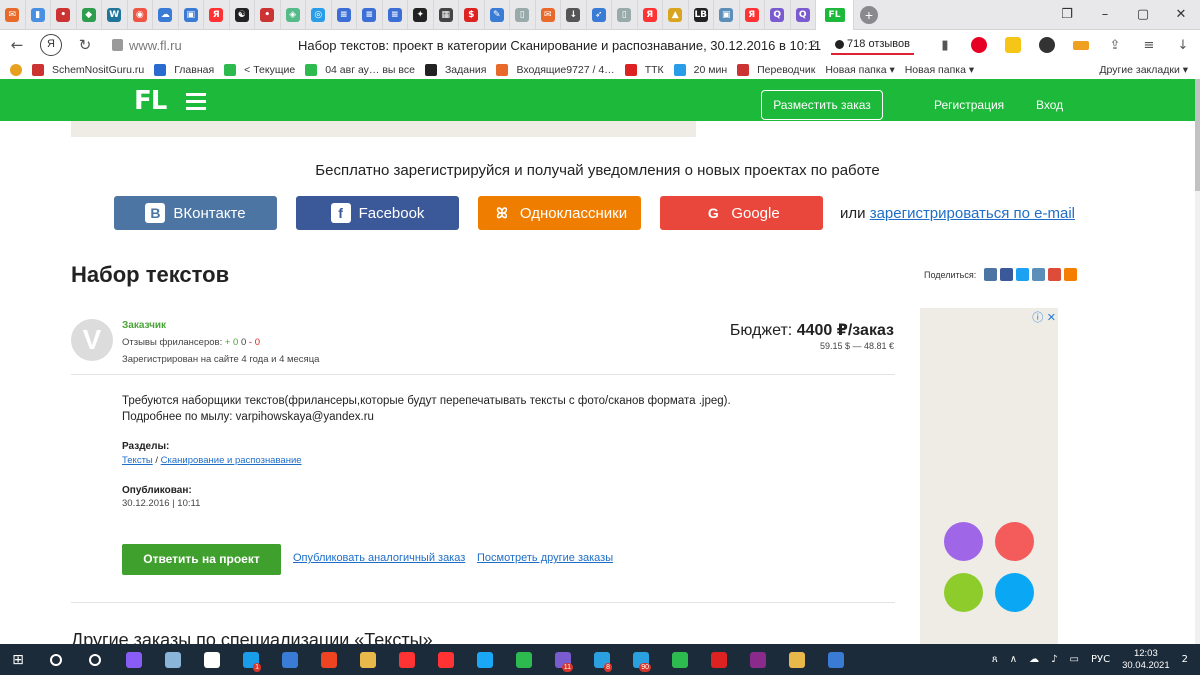  What do you see at coordinates (150, 101) in the screenshot?
I see `fl-logo: FL` at bounding box center [150, 101].